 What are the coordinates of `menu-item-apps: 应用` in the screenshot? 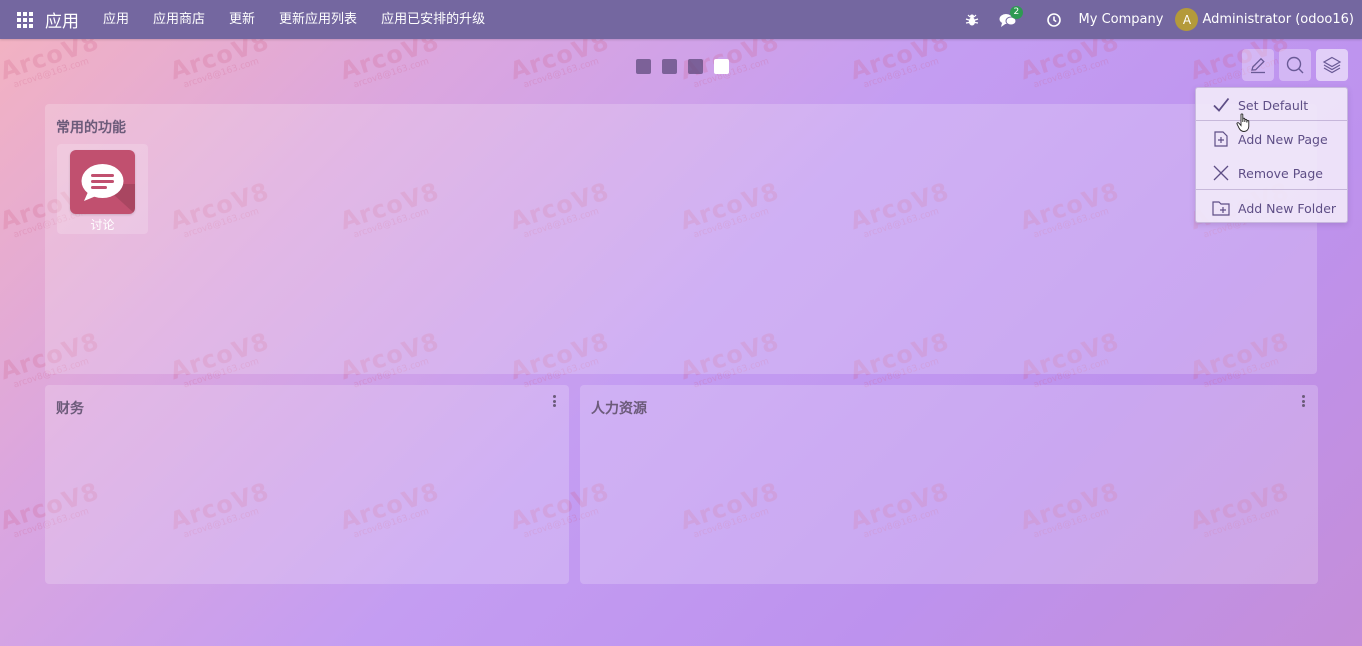 It's located at (116, 19).